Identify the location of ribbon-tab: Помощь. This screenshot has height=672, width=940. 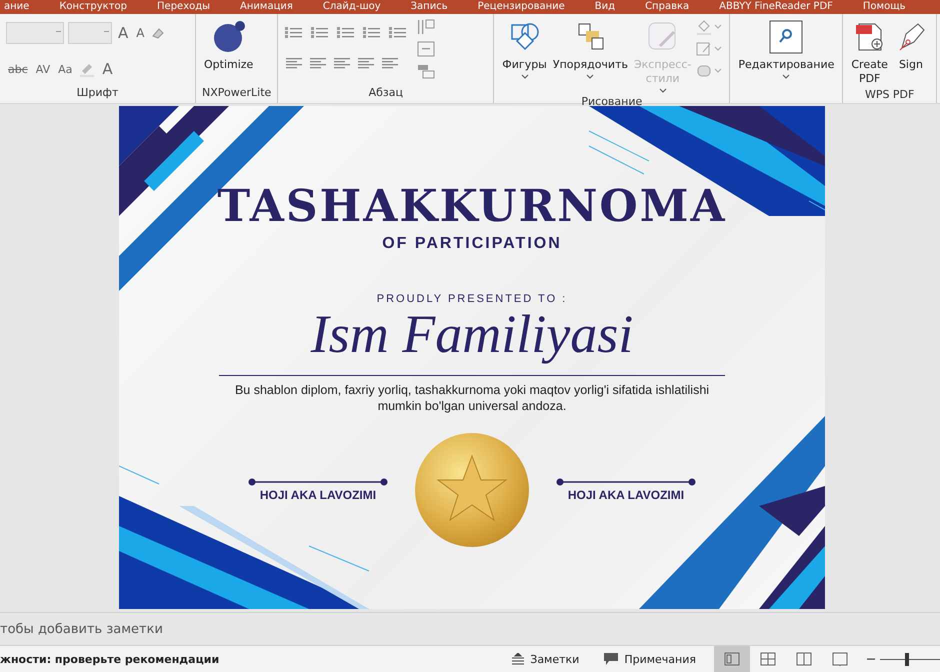
(884, 7).